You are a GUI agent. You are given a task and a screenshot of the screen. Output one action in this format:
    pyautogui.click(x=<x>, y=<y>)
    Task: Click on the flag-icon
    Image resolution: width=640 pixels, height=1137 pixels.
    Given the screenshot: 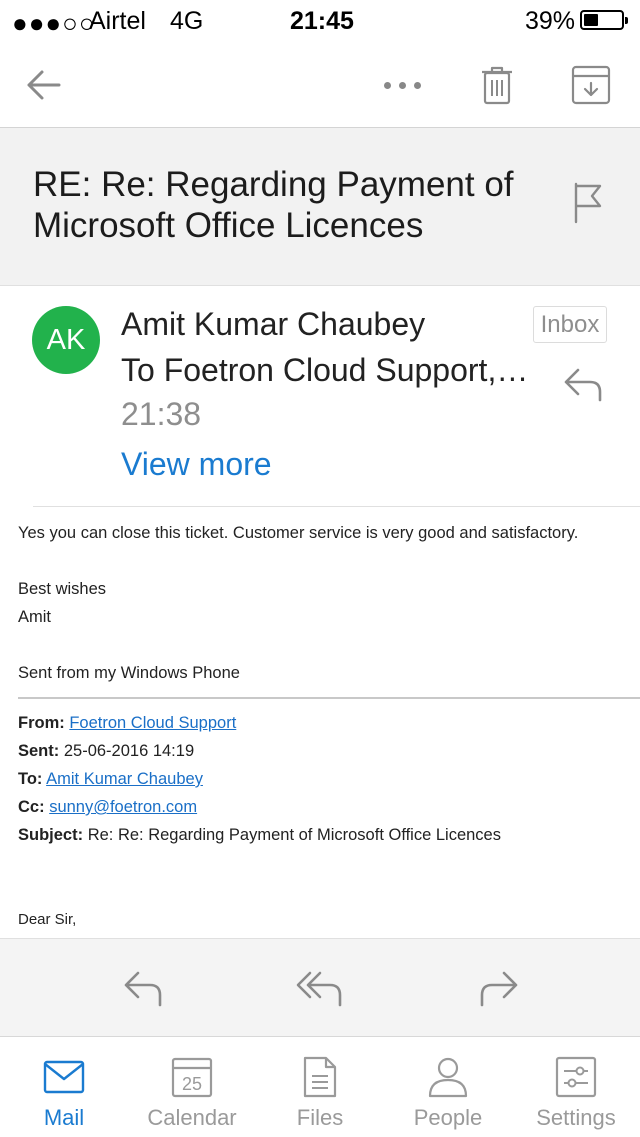 What is the action you would take?
    pyautogui.click(x=588, y=203)
    